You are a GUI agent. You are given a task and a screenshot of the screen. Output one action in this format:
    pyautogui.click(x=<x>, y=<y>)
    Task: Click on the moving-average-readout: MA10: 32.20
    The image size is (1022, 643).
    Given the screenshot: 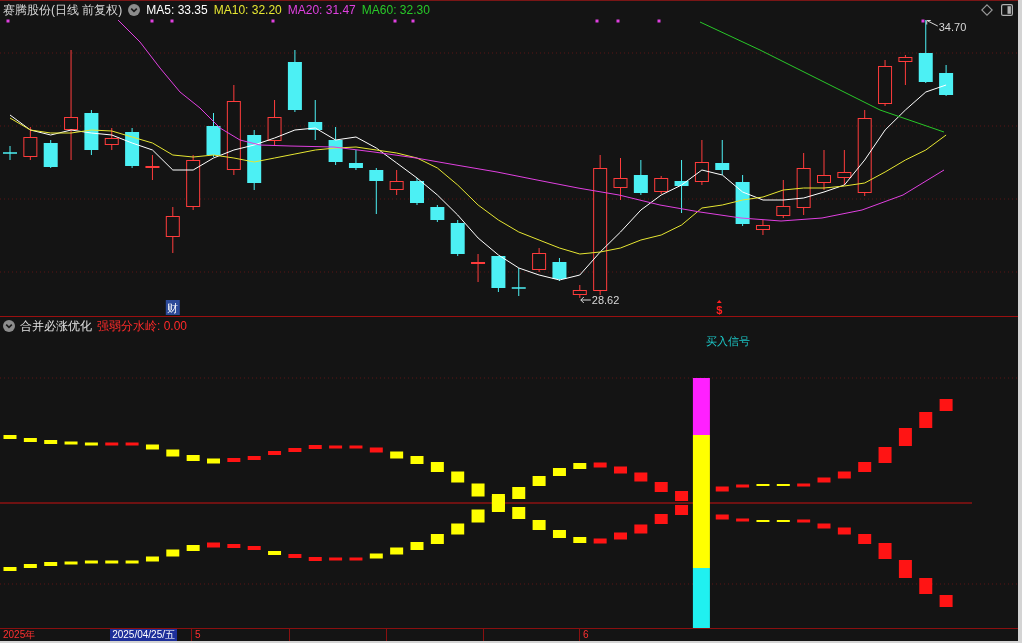 What is the action you would take?
    pyautogui.click(x=247, y=10)
    